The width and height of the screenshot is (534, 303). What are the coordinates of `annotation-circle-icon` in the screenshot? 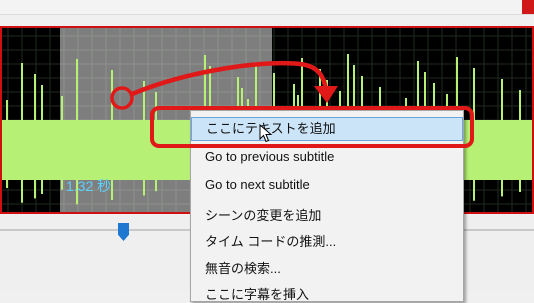 It's located at (122, 98).